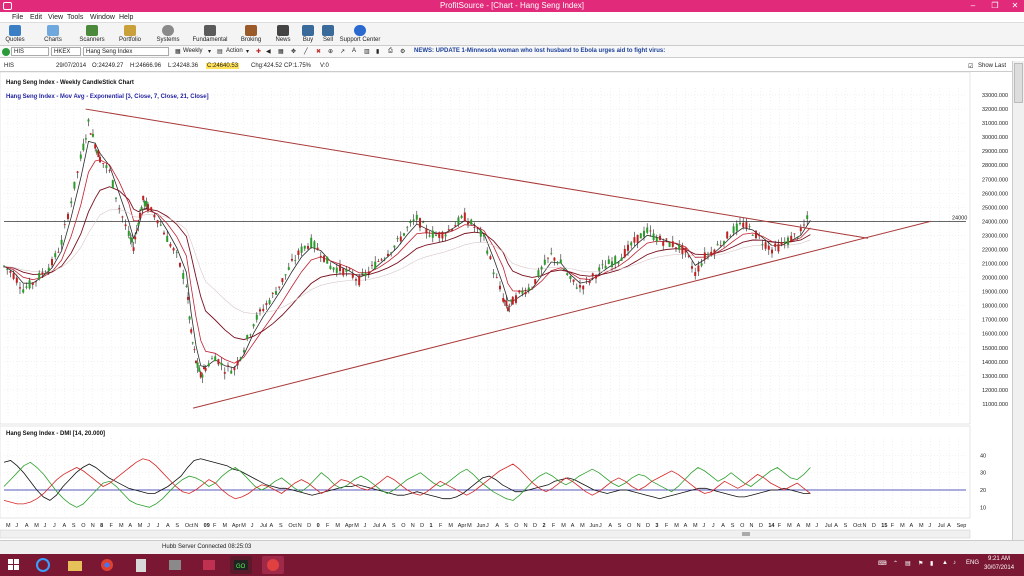  Describe the element at coordinates (241, 565) in the screenshot. I see `go-app-icon: GO` at that location.